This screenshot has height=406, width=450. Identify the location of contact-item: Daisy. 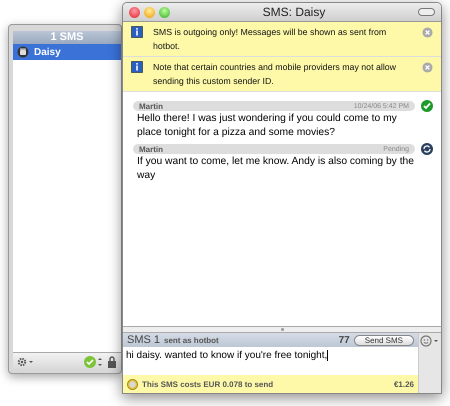
(67, 52).